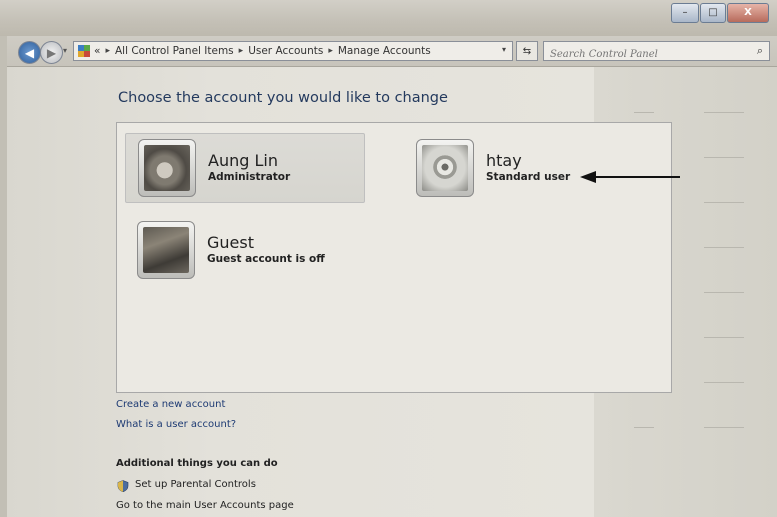 This screenshot has width=777, height=517. I want to click on minimize-button: –, so click(685, 13).